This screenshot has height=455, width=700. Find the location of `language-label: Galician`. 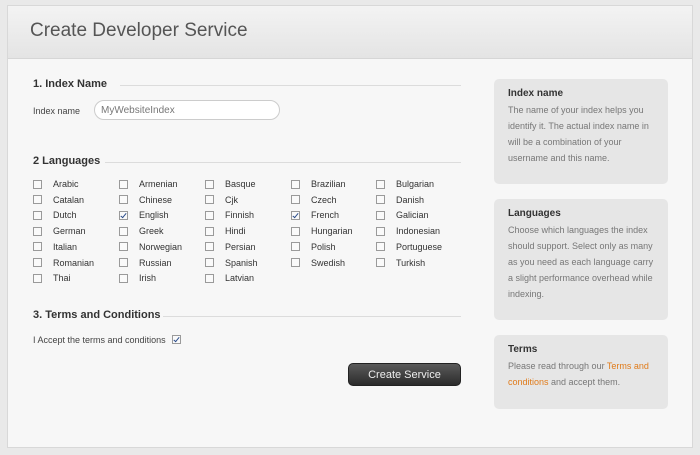

language-label: Galician is located at coordinates (412, 215).